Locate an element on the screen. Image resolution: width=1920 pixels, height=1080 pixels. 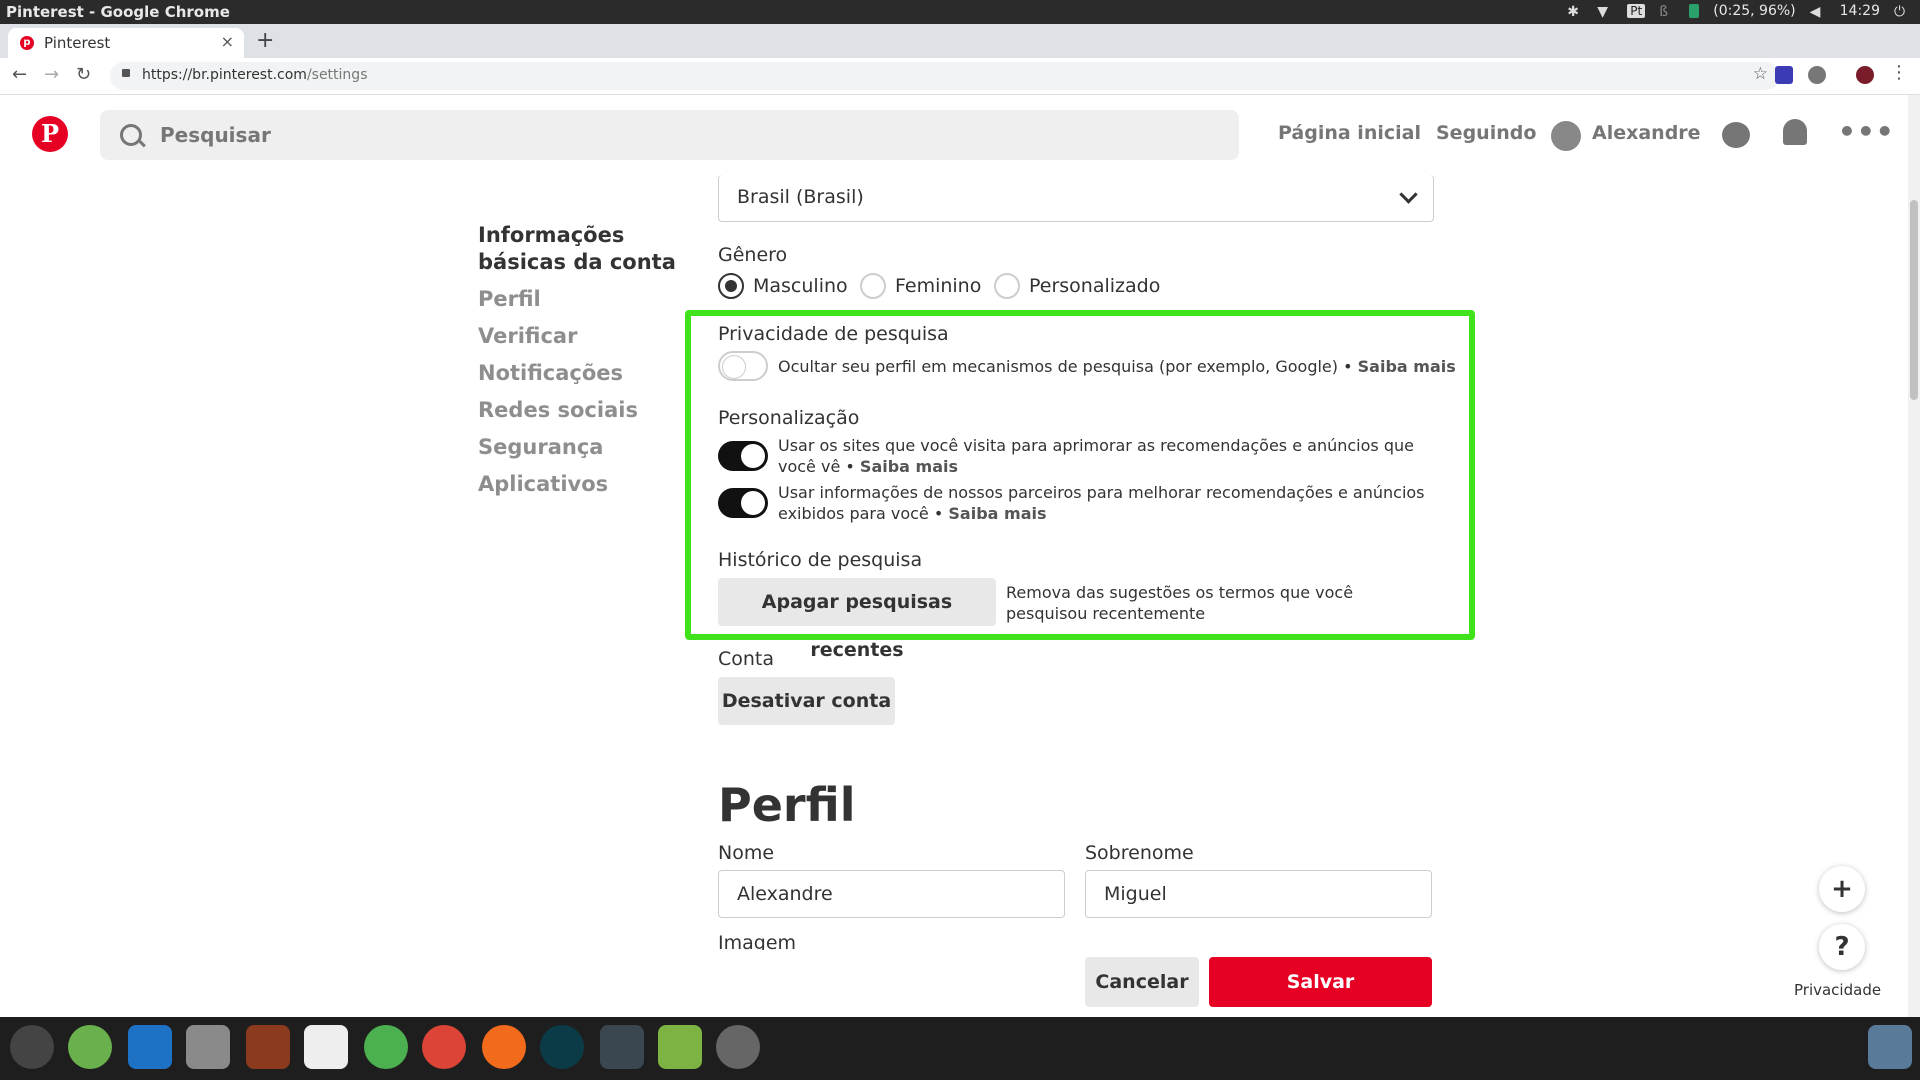
forward-arrow-icon: → is located at coordinates (51, 74).